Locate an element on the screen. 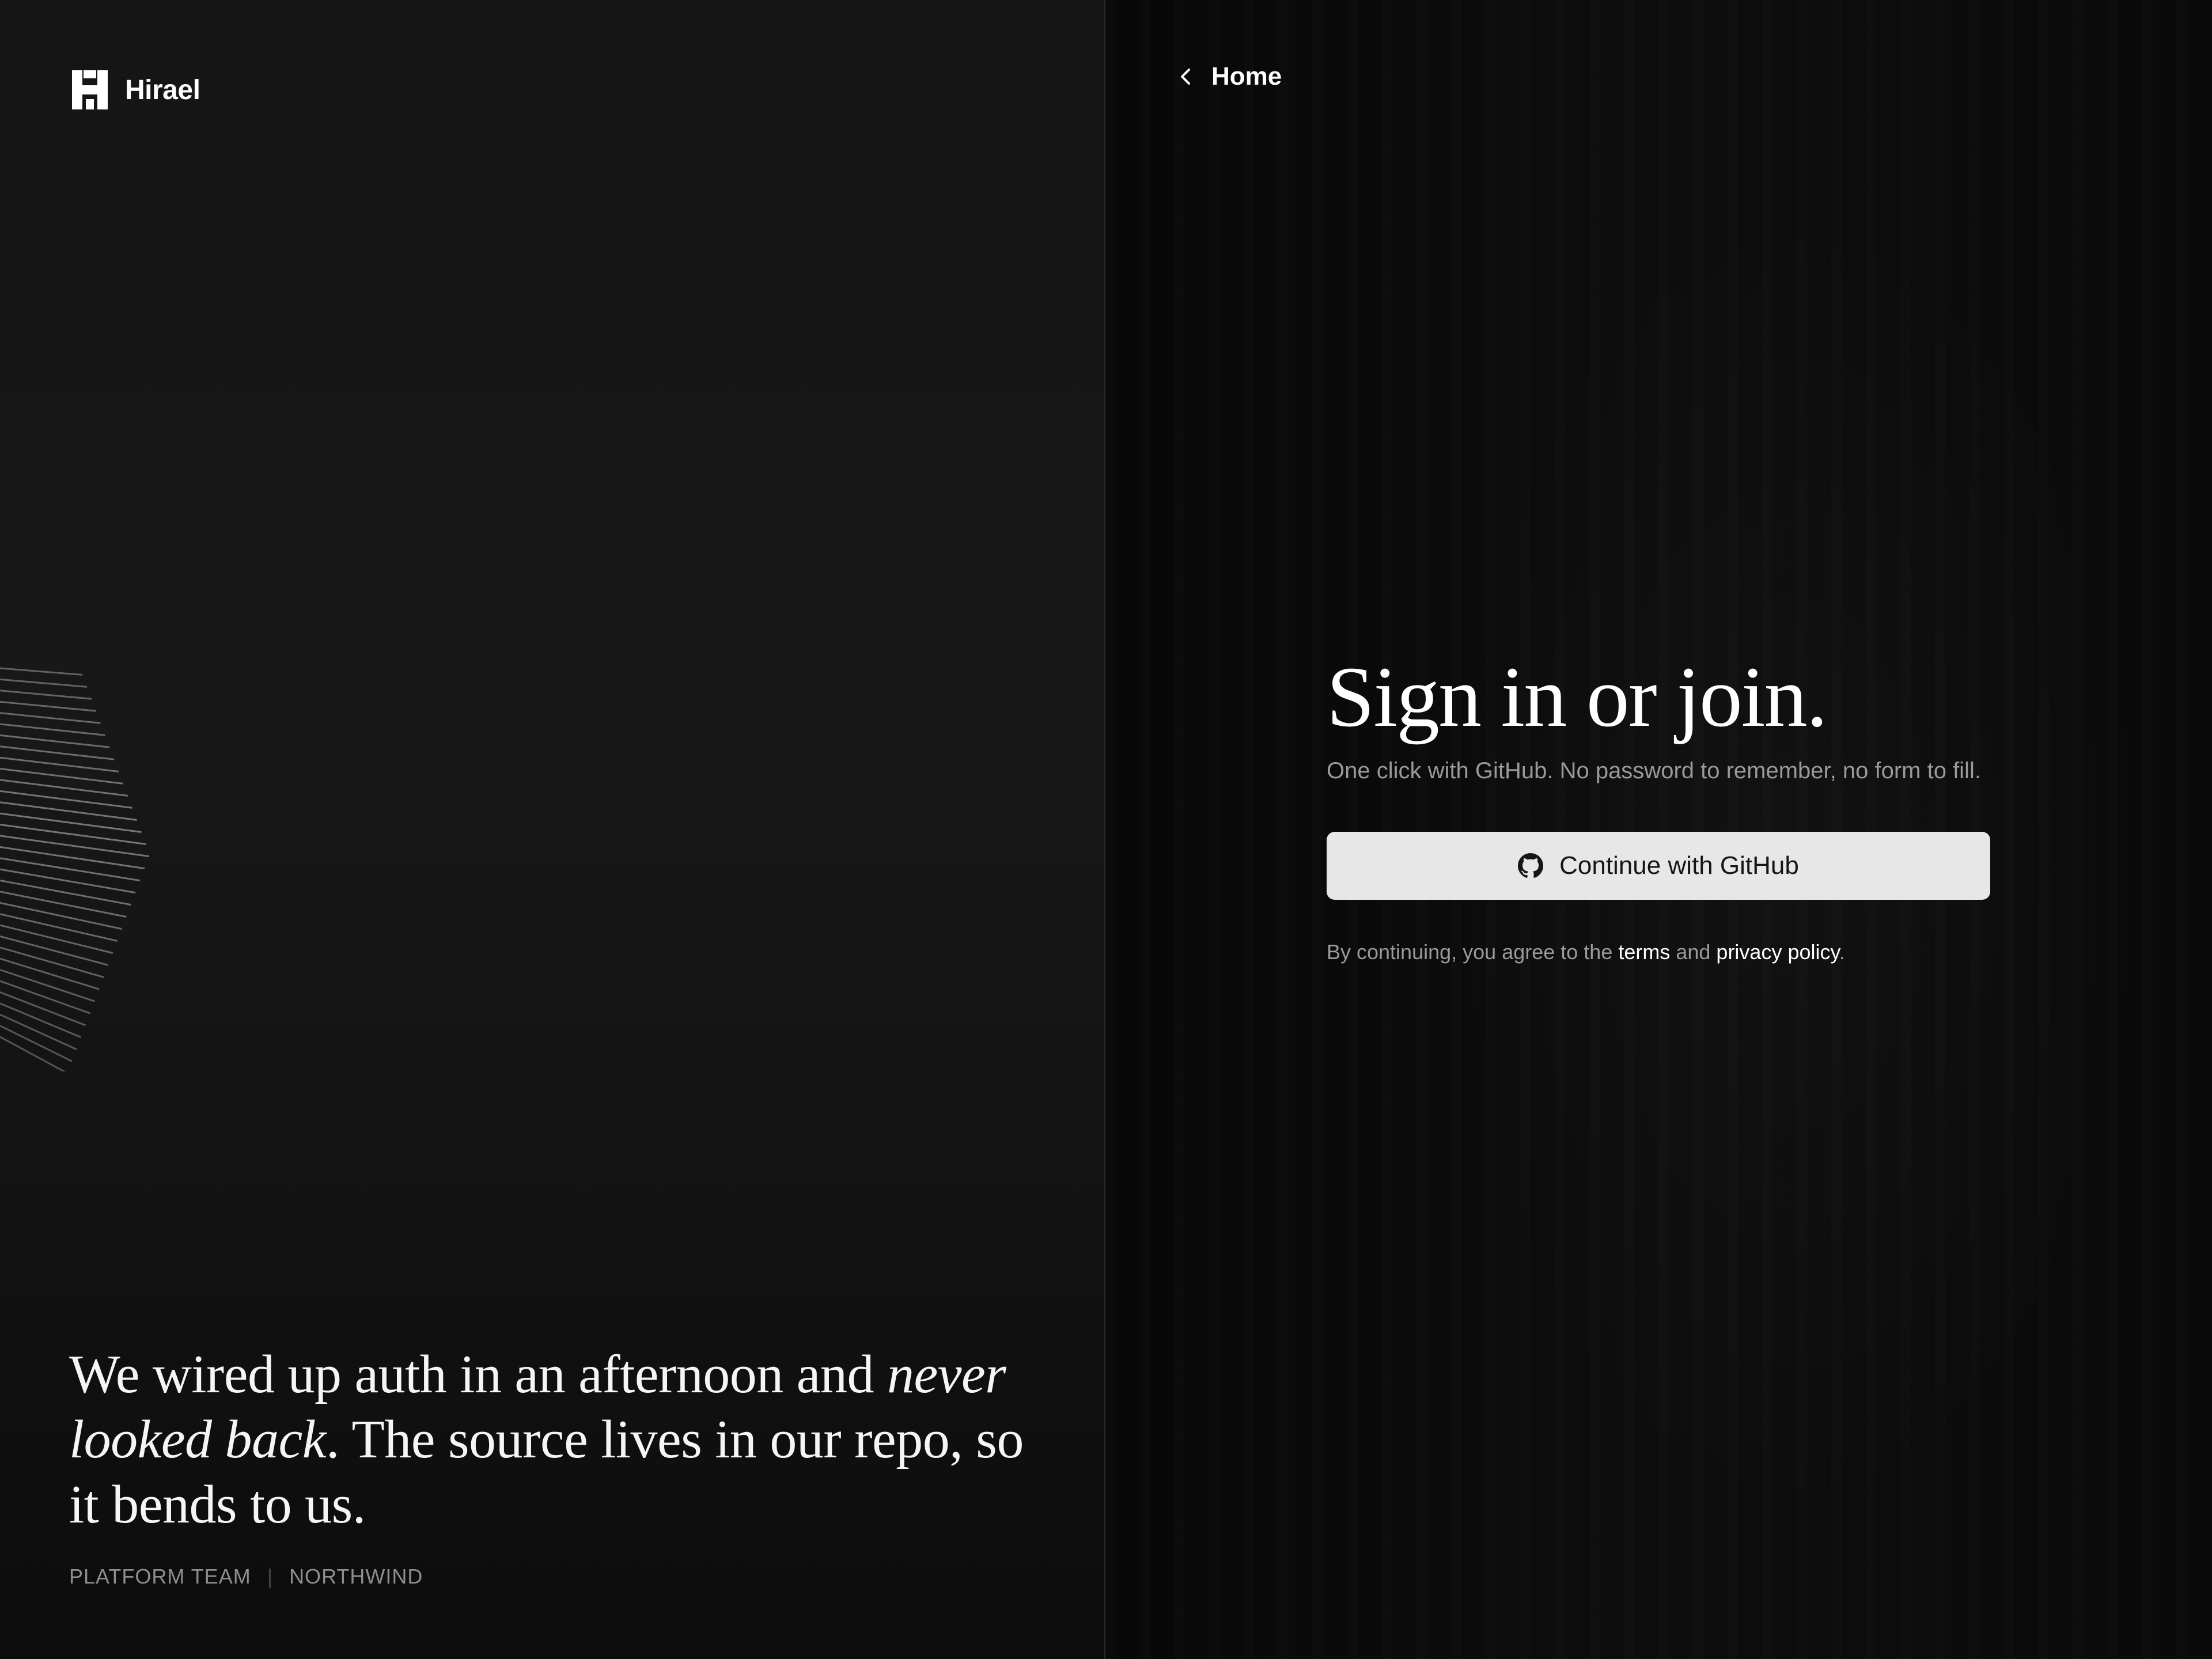 The image size is (2212, 1659). attribution-company: NORTHWIND is located at coordinates (356, 1576).